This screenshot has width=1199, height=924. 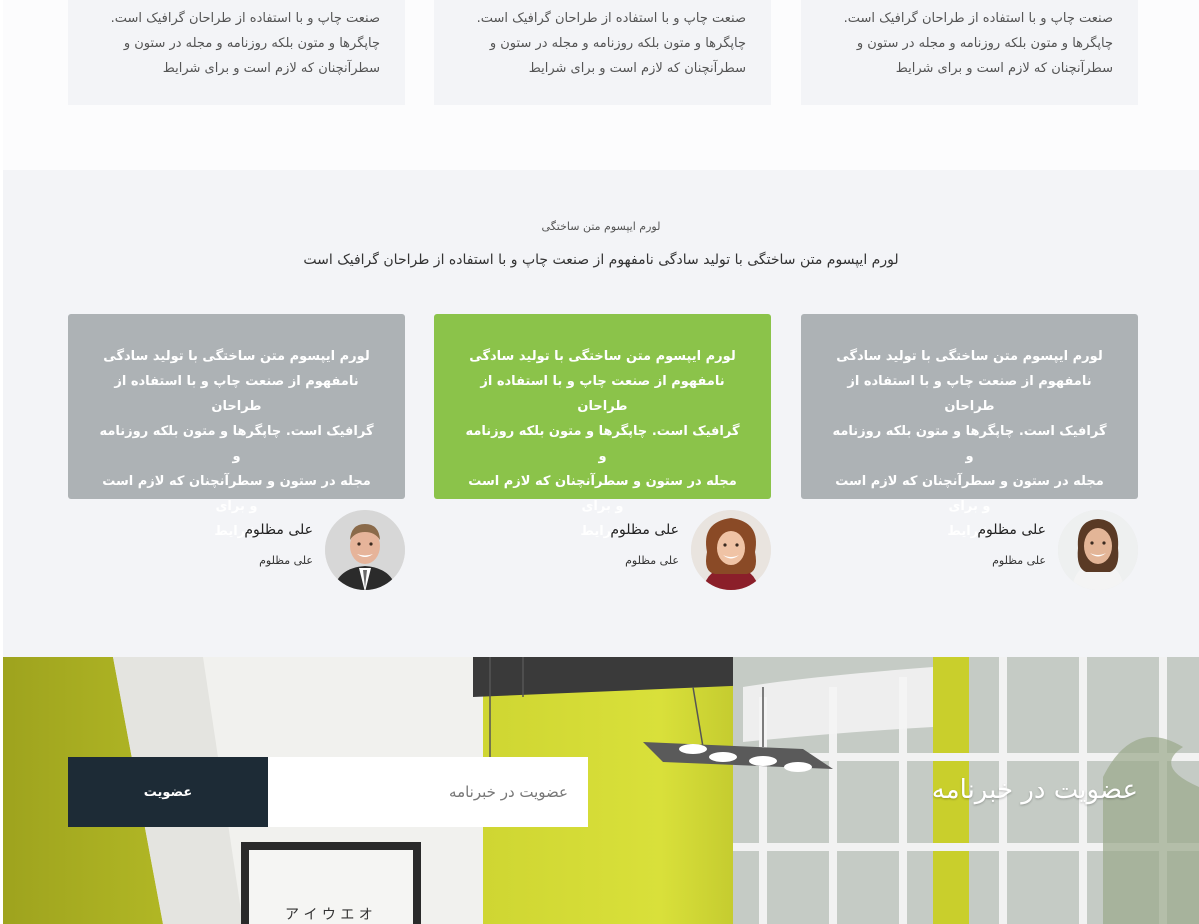 I want to click on woman-curly-avatar, so click(x=731, y=550).